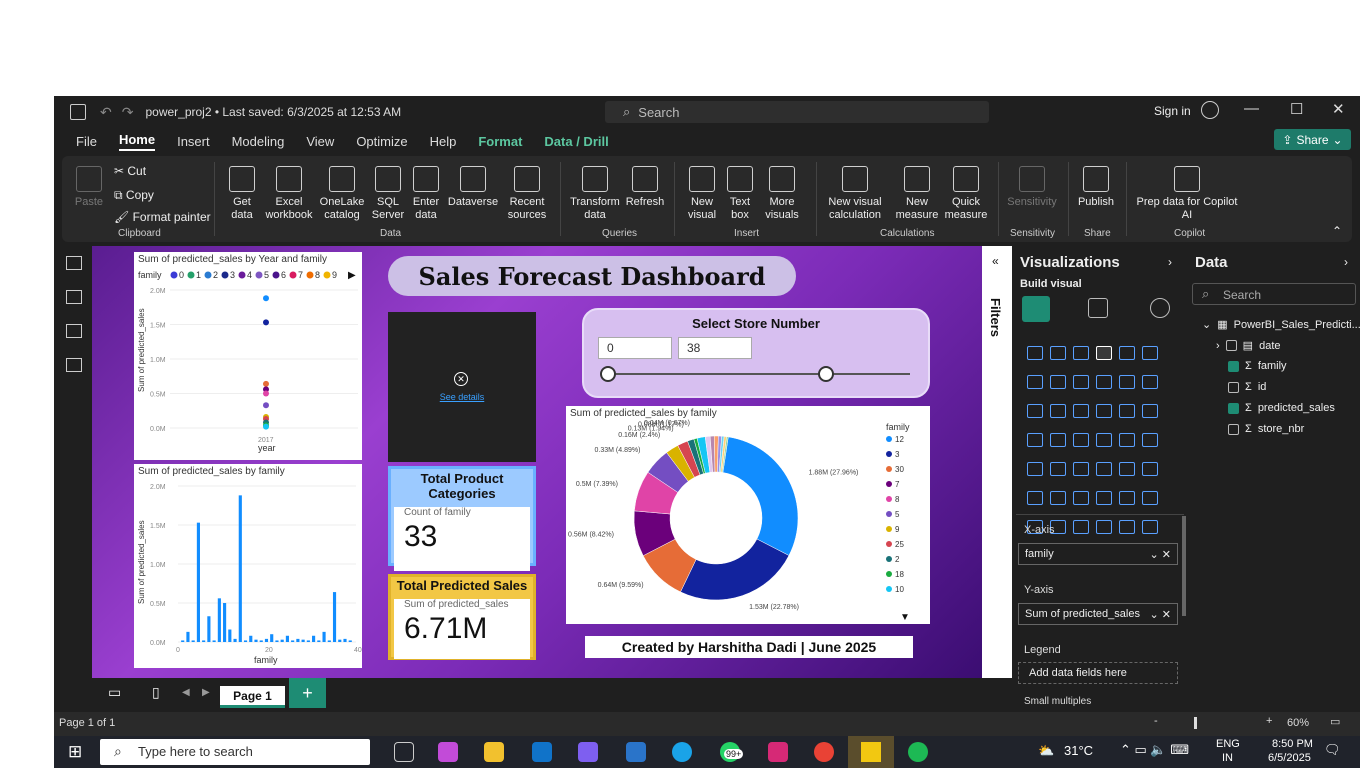 This screenshot has height=768, width=1360. What do you see at coordinates (381, 141) in the screenshot?
I see `menu-optimize: Optimize` at bounding box center [381, 141].